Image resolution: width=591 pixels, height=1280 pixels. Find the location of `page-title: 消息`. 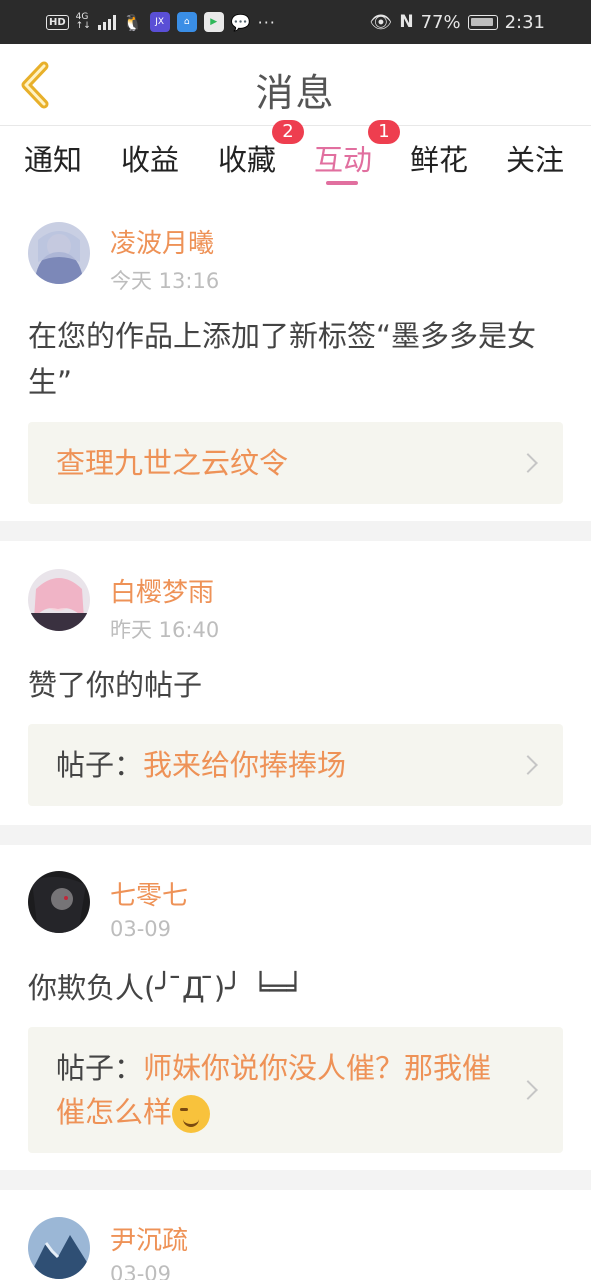

page-title: 消息 is located at coordinates (295, 93).